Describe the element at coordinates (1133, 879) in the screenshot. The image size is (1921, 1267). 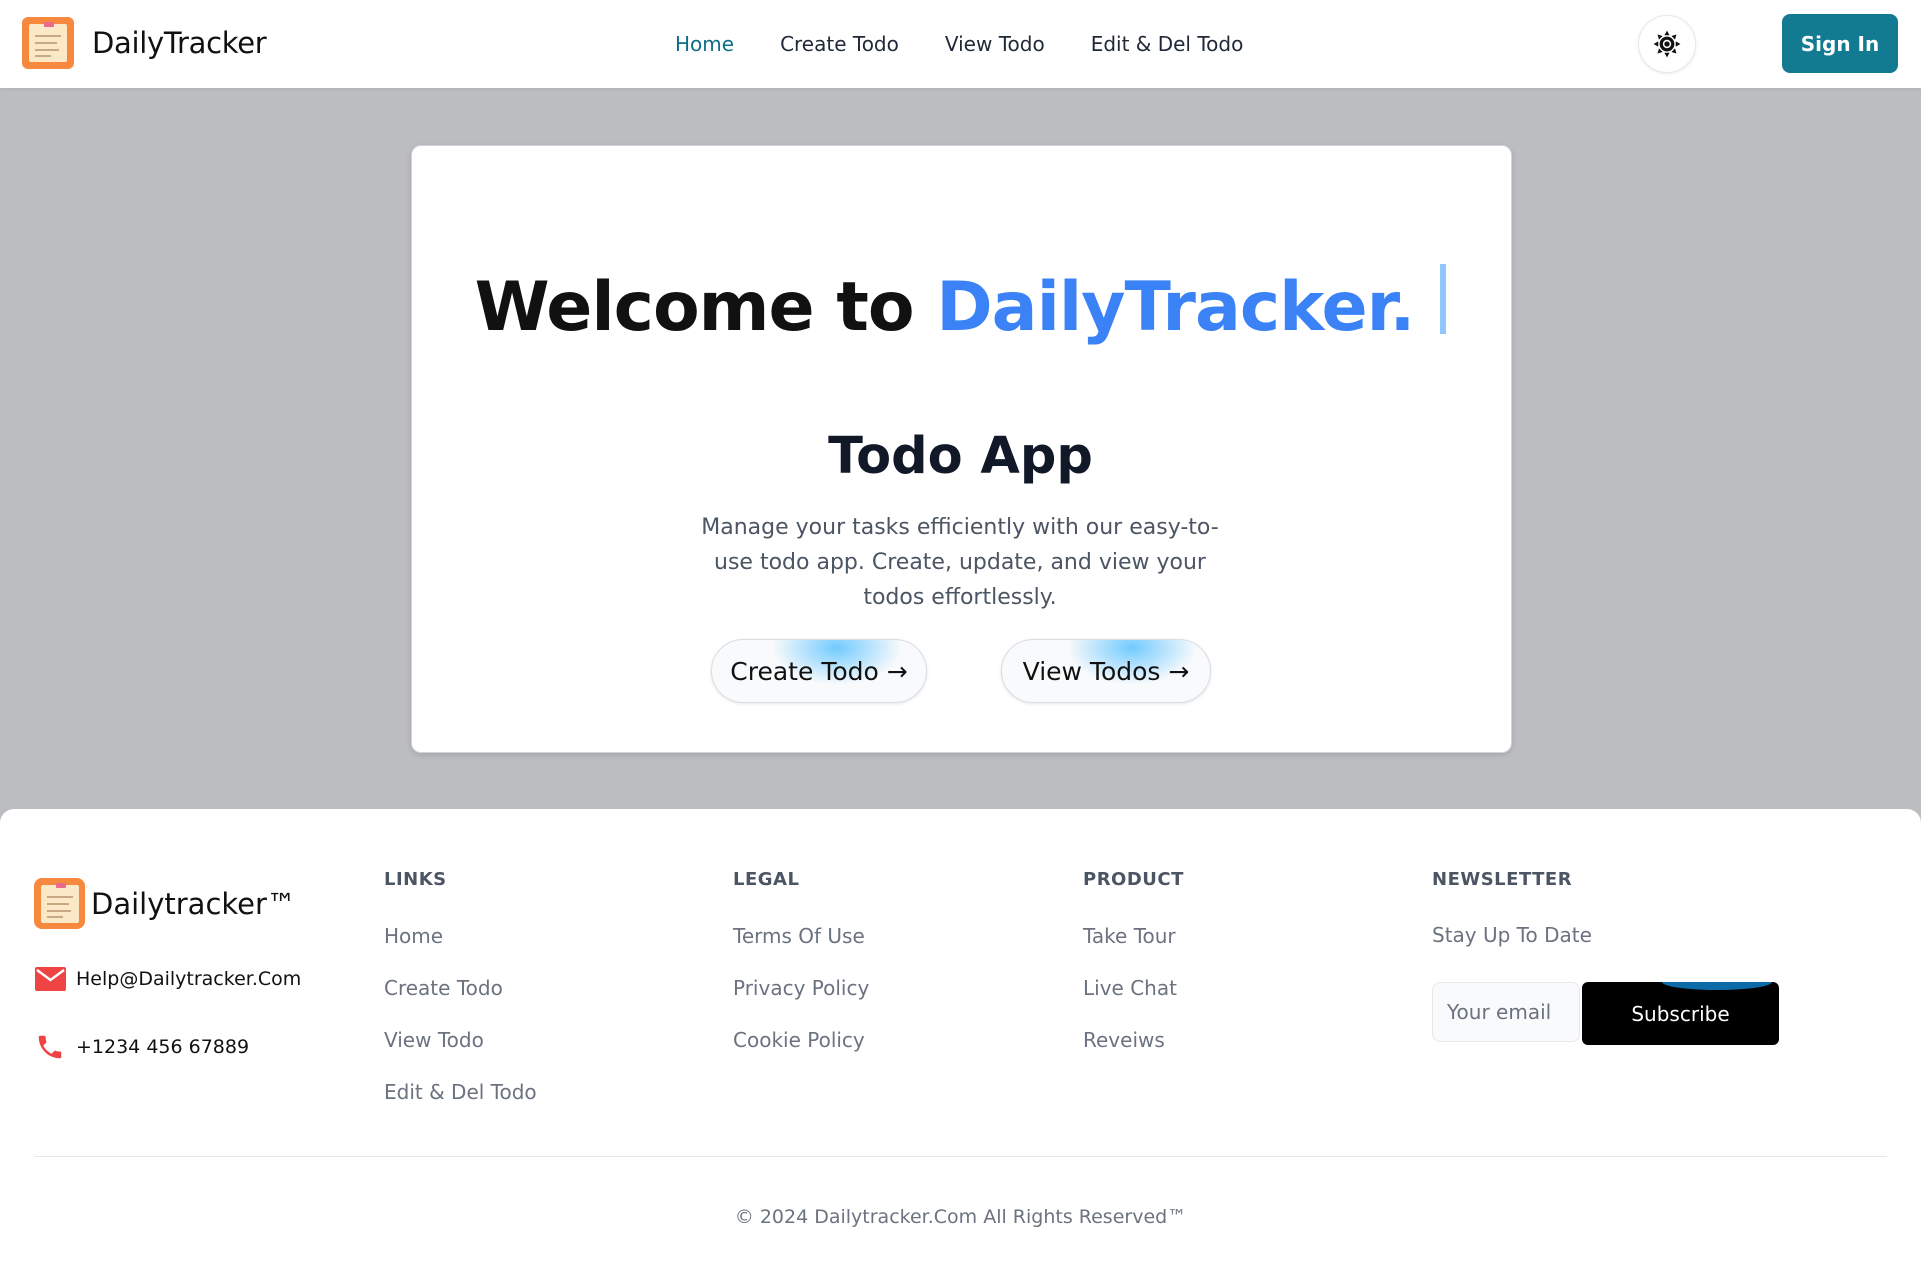
I see `footer-product-heading: PRODUCT` at that location.